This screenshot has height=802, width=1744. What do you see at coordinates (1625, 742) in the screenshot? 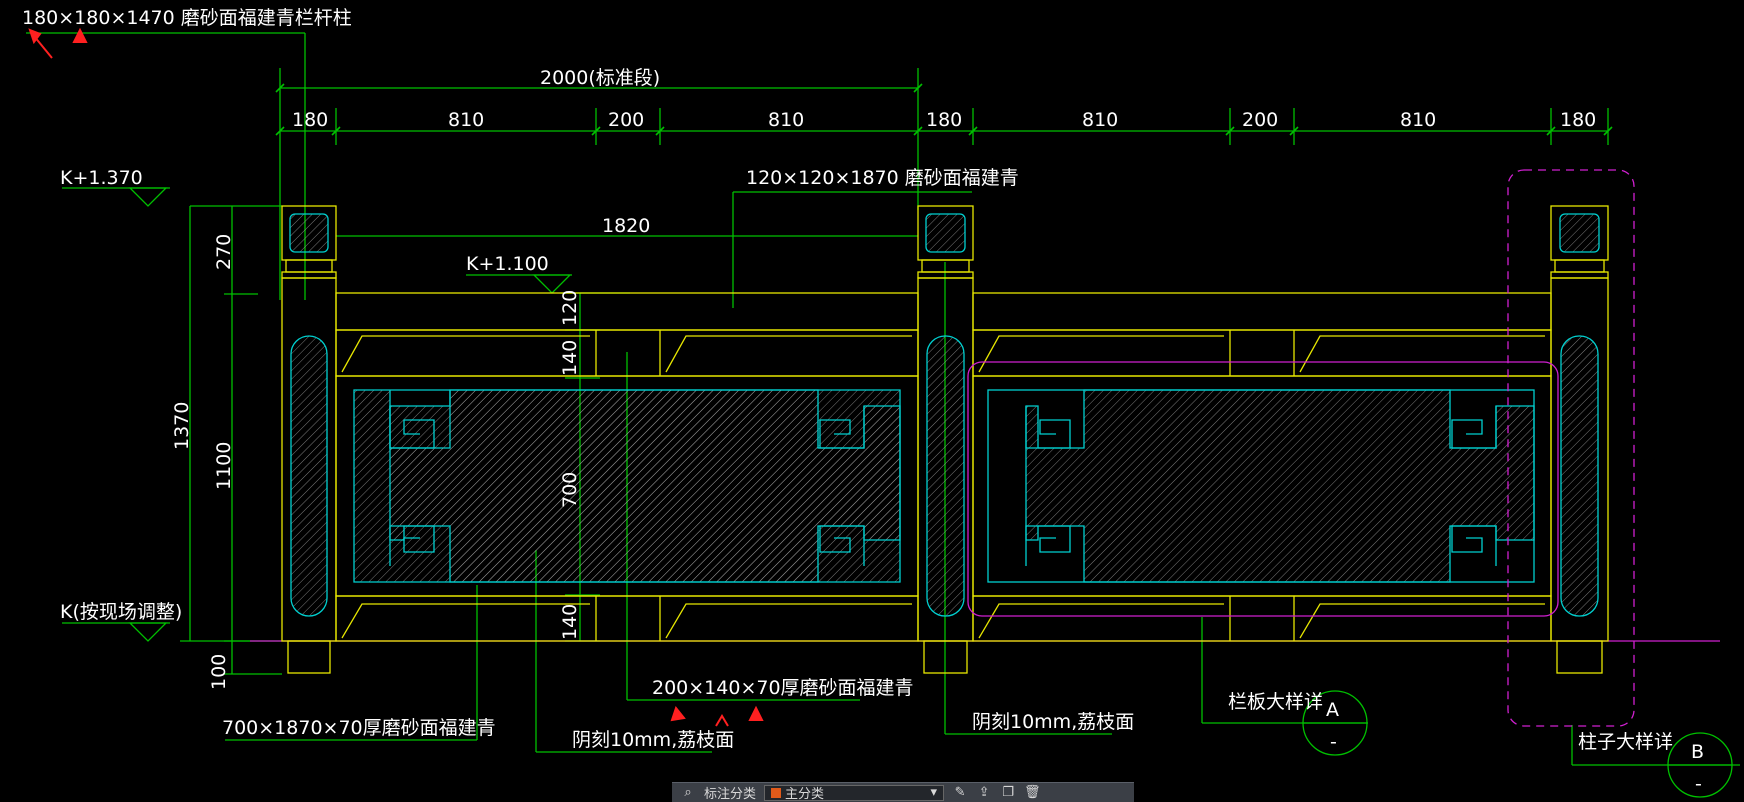
I see `detail-b-label: 柱子大样详` at bounding box center [1625, 742].